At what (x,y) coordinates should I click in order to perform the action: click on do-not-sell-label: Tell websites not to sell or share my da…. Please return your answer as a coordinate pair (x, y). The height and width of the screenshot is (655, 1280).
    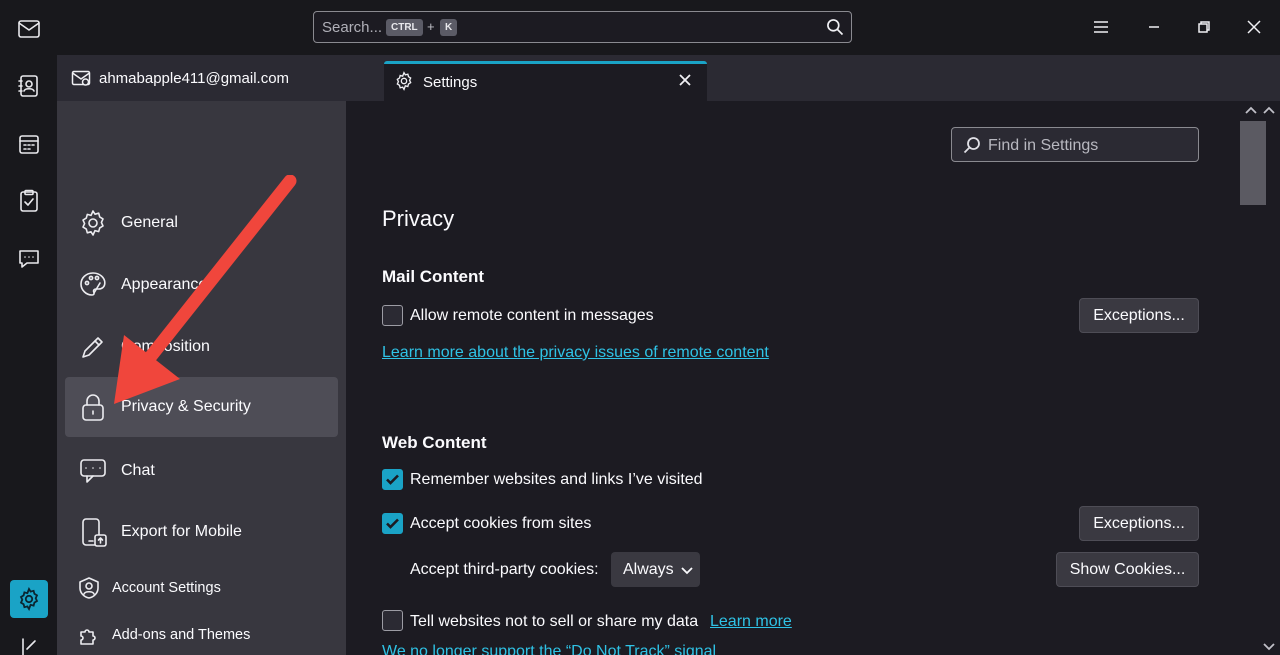
    Looking at the image, I should click on (554, 622).